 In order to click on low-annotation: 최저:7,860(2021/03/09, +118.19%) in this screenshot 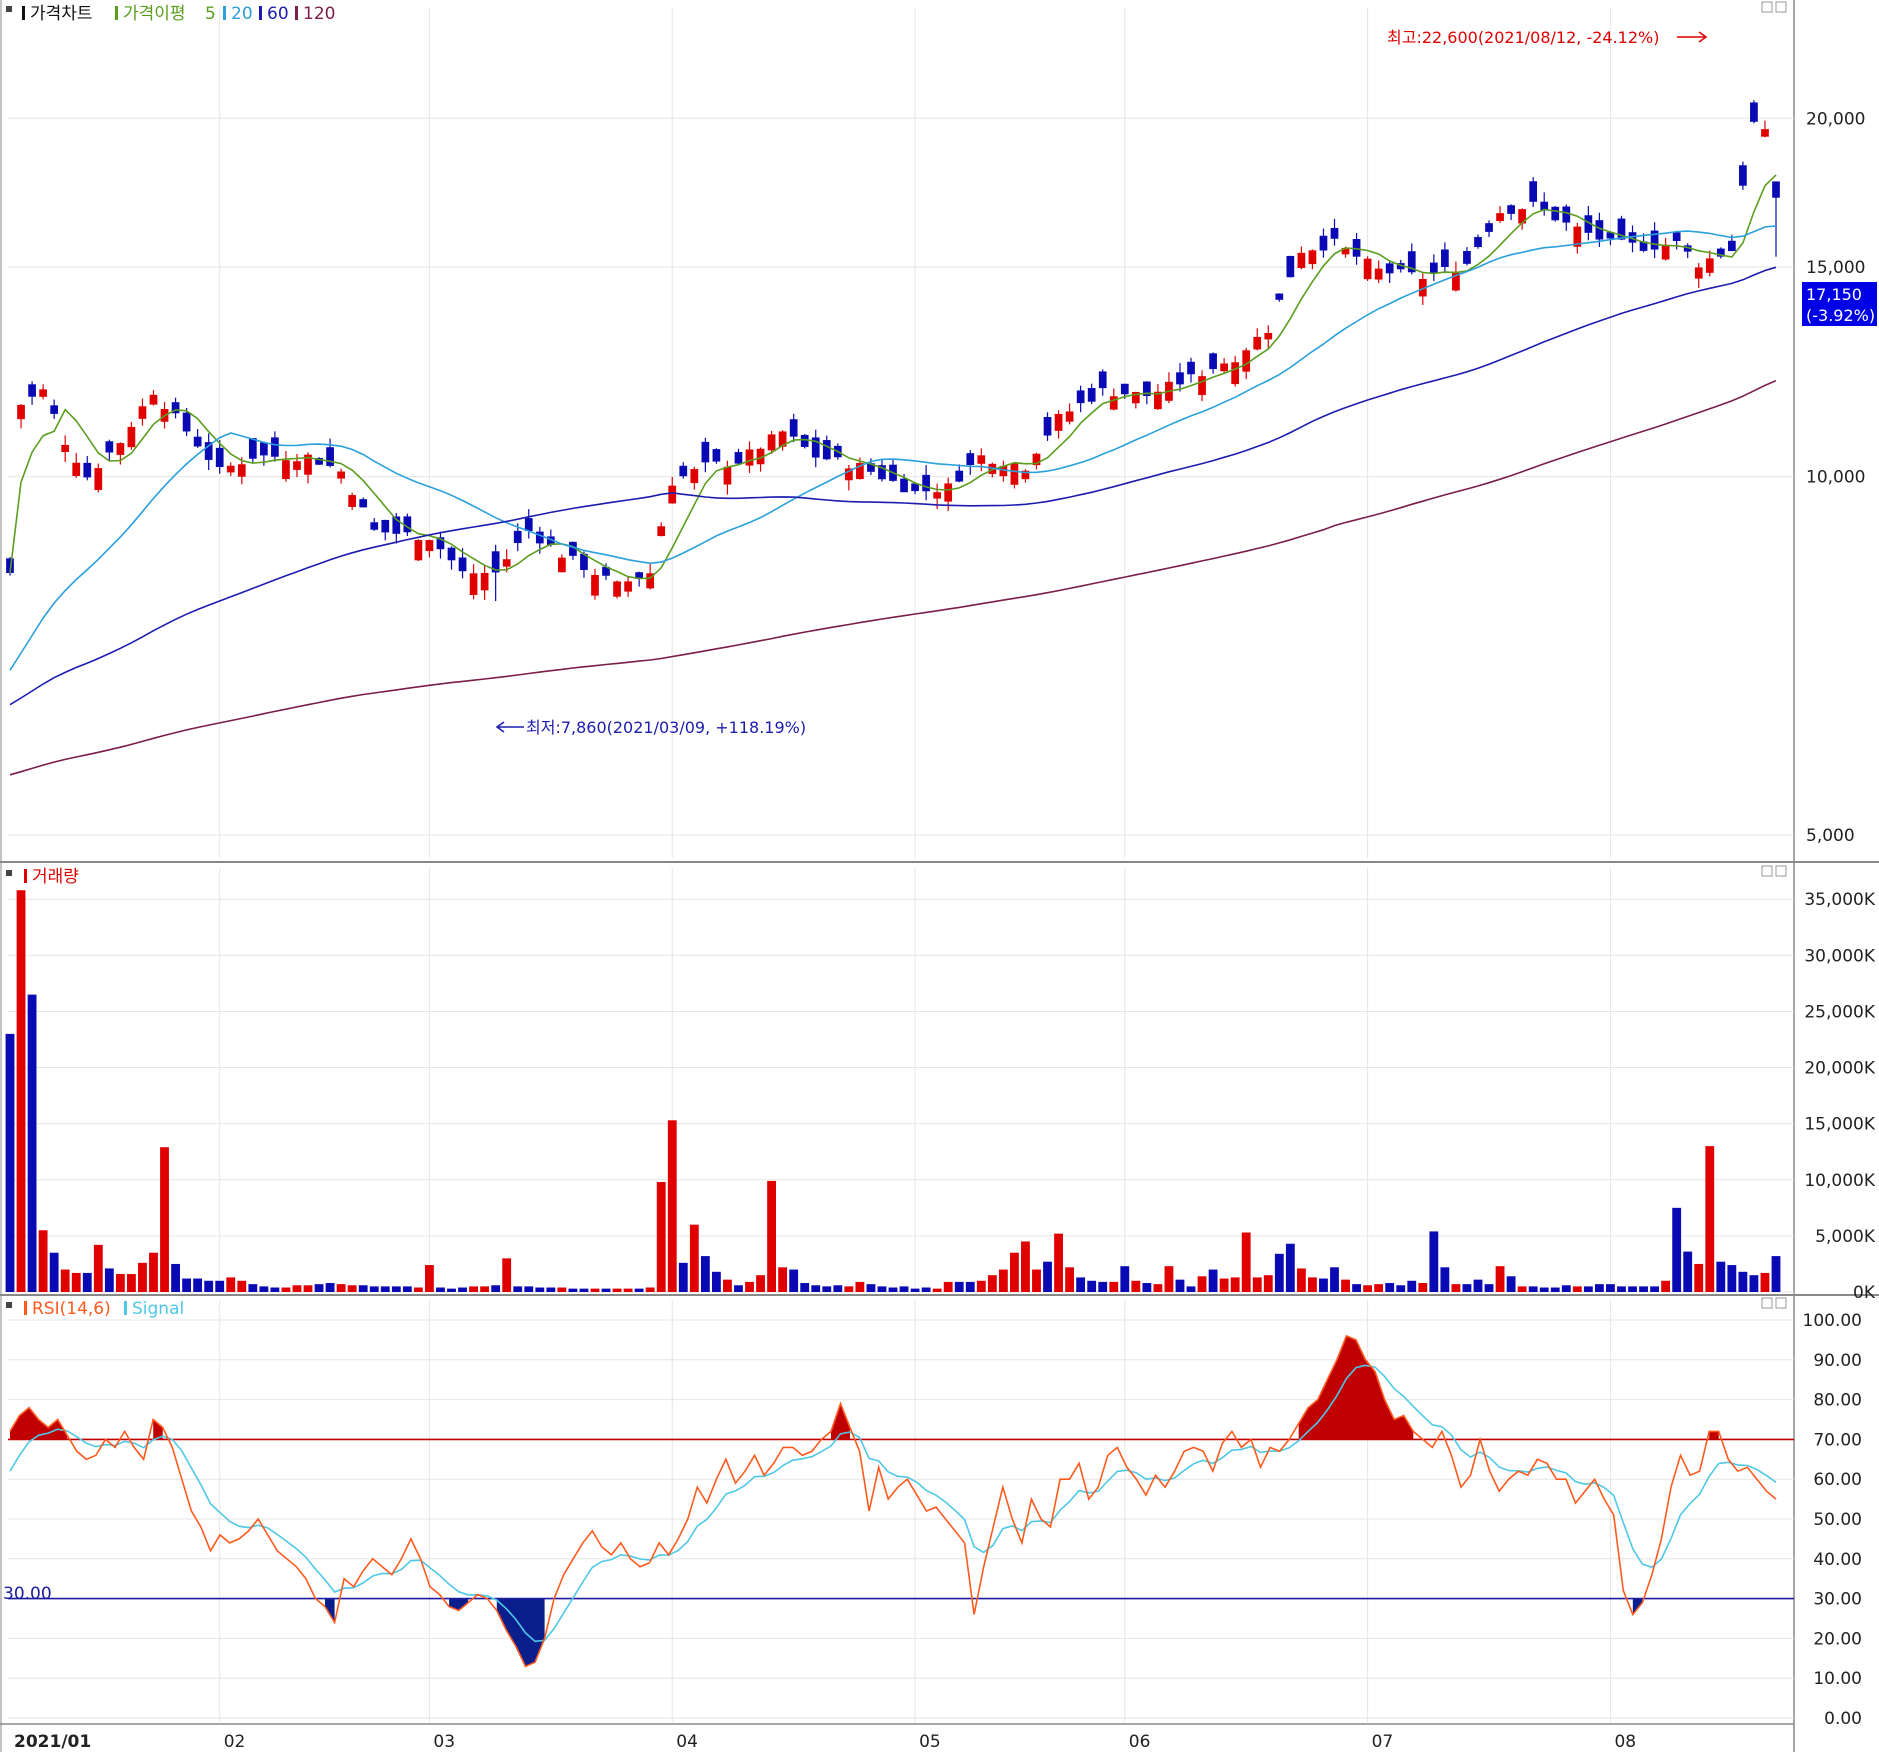, I will do `click(666, 727)`.